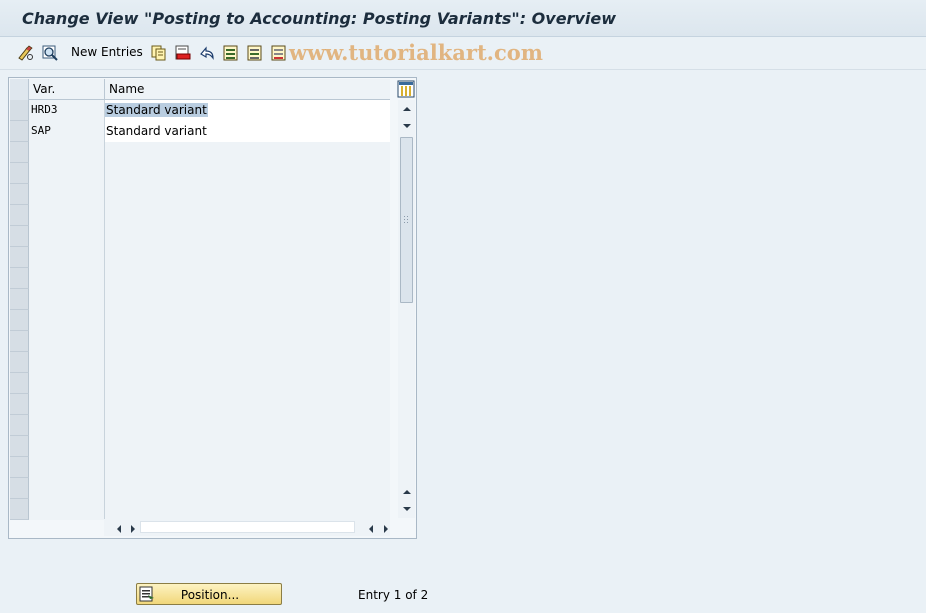 The image size is (926, 613). I want to click on scroll-right-icon, so click(133, 530).